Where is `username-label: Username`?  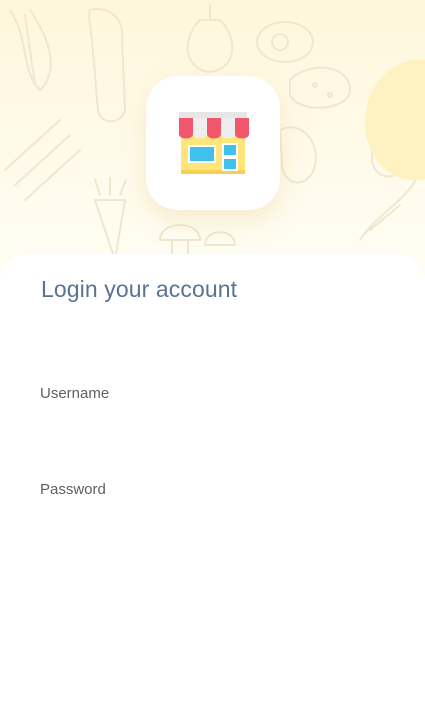
username-label: Username is located at coordinates (75, 393).